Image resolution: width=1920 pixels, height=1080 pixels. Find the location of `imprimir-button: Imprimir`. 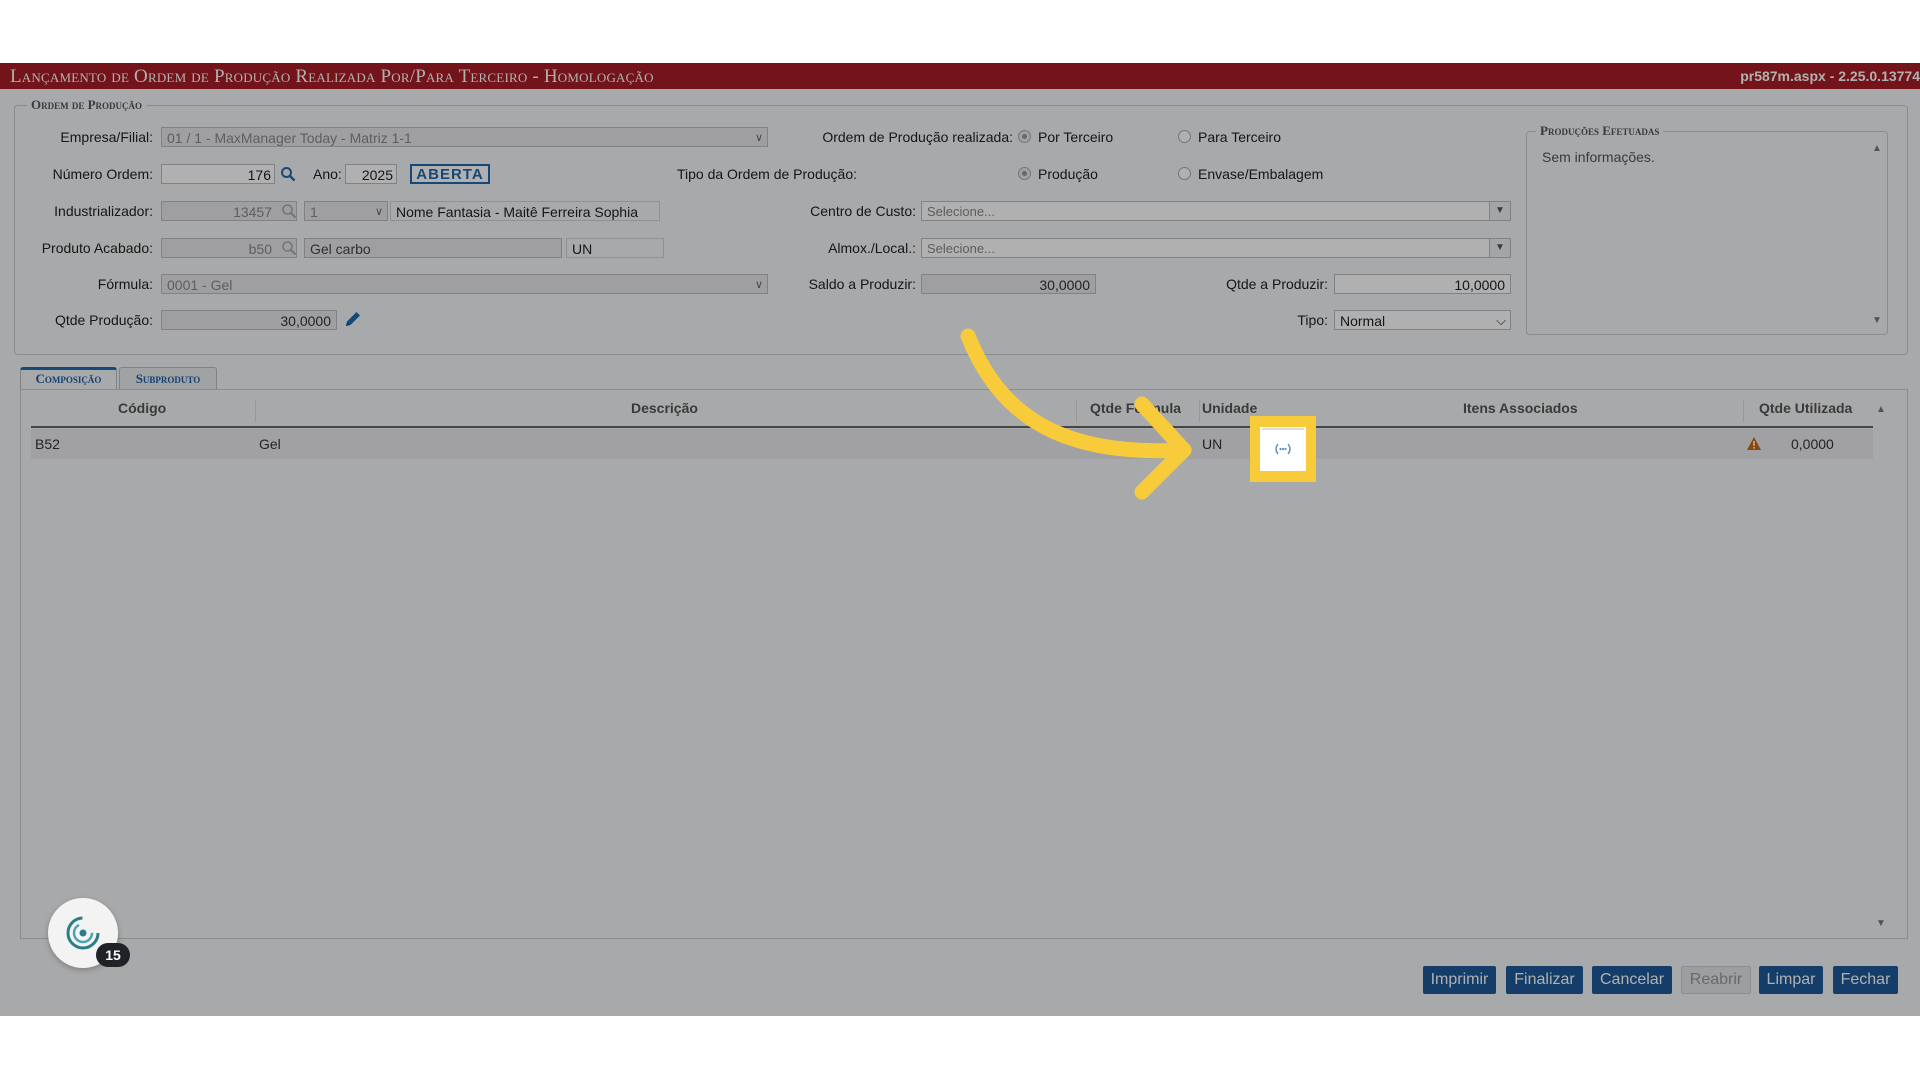

imprimir-button: Imprimir is located at coordinates (1459, 980).